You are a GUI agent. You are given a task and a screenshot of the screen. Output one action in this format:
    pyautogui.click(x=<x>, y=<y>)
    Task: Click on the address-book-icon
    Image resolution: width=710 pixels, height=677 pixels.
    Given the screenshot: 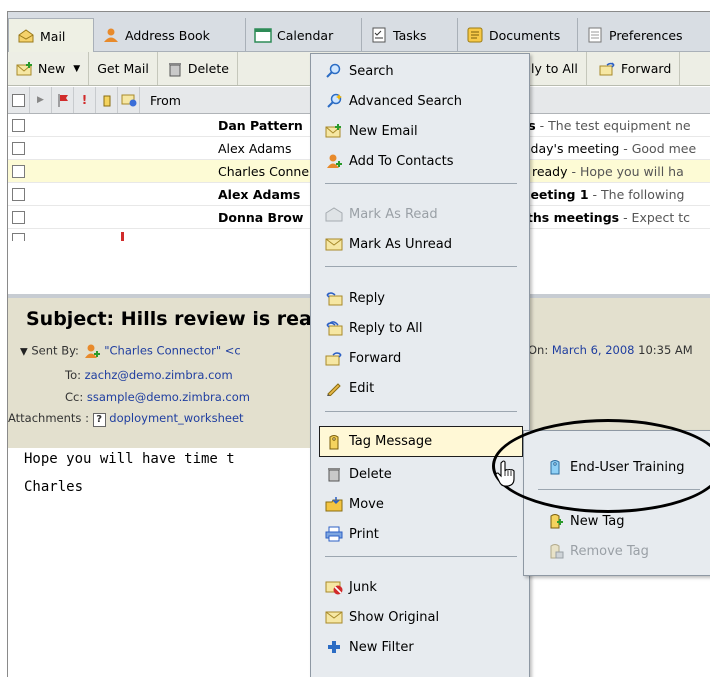 What is the action you would take?
    pyautogui.click(x=111, y=35)
    